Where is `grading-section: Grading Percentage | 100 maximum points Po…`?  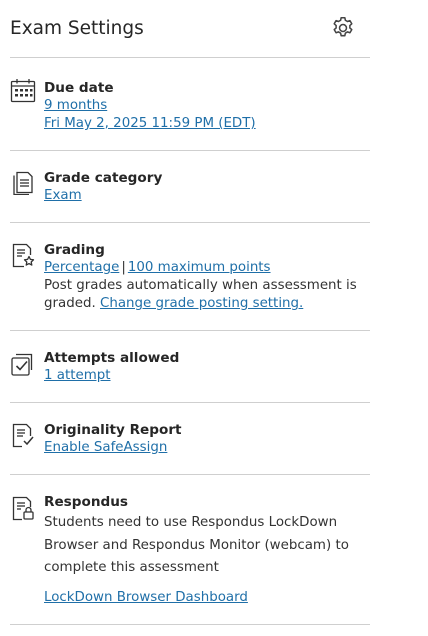 grading-section: Grading Percentage | 100 maximum points Po… is located at coordinates (190, 277).